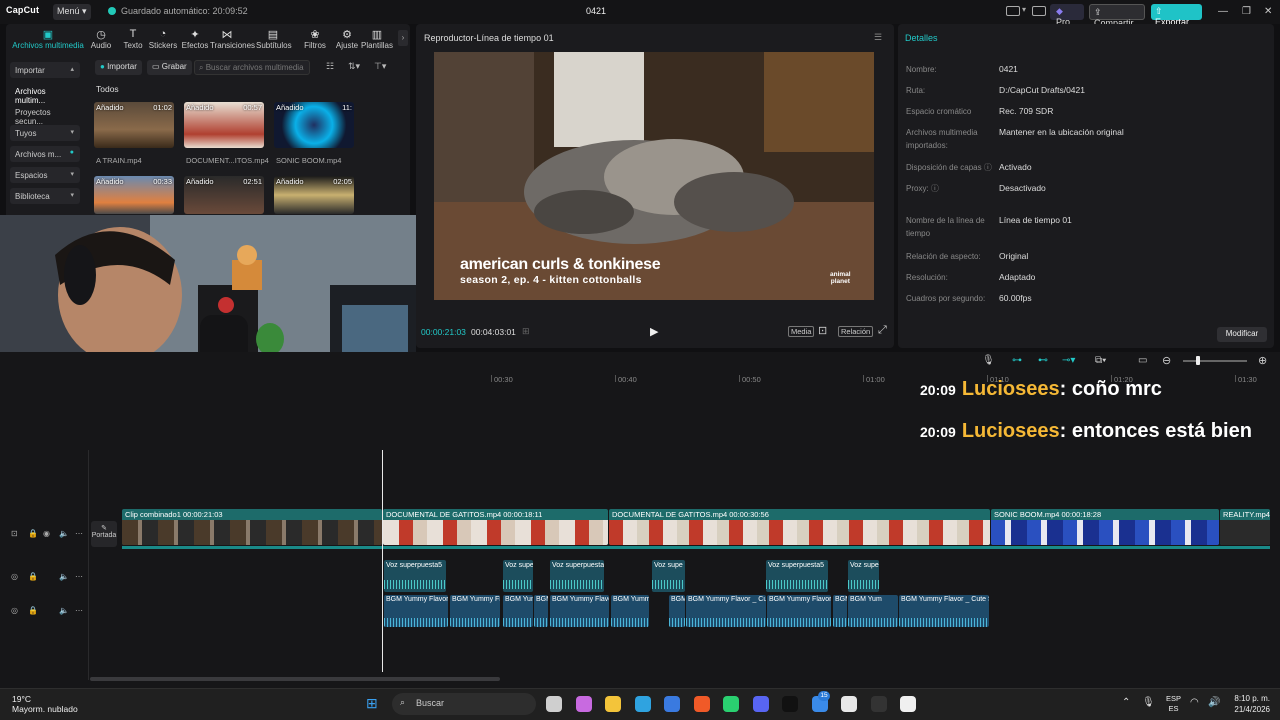  Describe the element at coordinates (1194, 702) in the screenshot. I see `wifi-icon: ◠` at that location.